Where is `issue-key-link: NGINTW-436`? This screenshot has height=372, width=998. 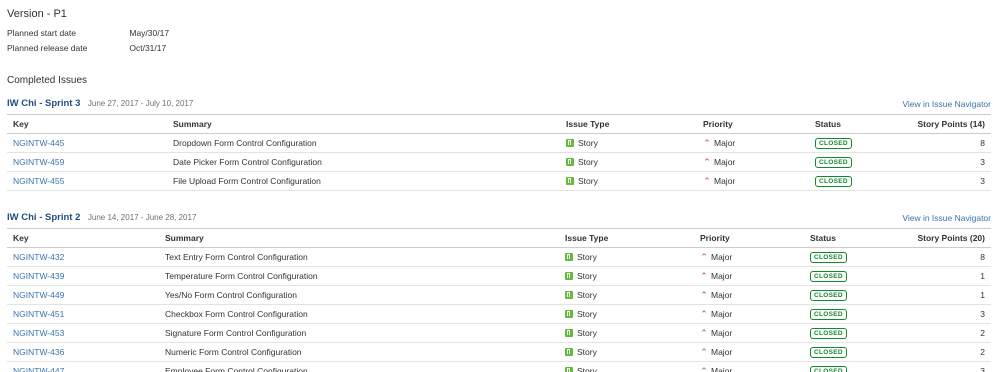
issue-key-link: NGINTW-436 is located at coordinates (38, 352).